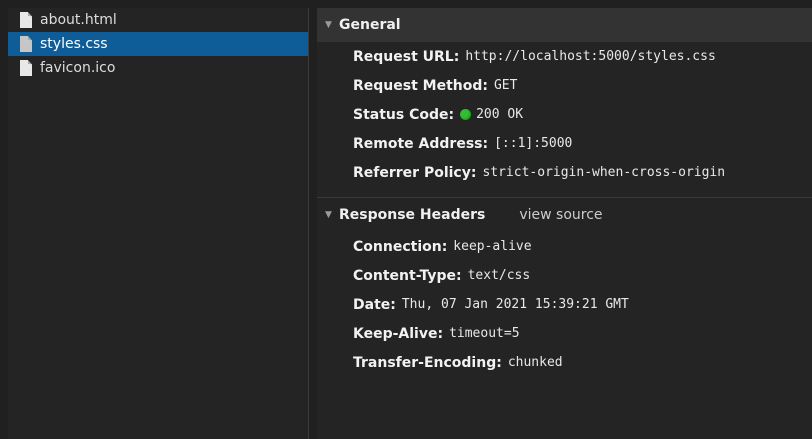 Image resolution: width=812 pixels, height=439 pixels. Describe the element at coordinates (370, 25) in the screenshot. I see `section-title: General` at that location.